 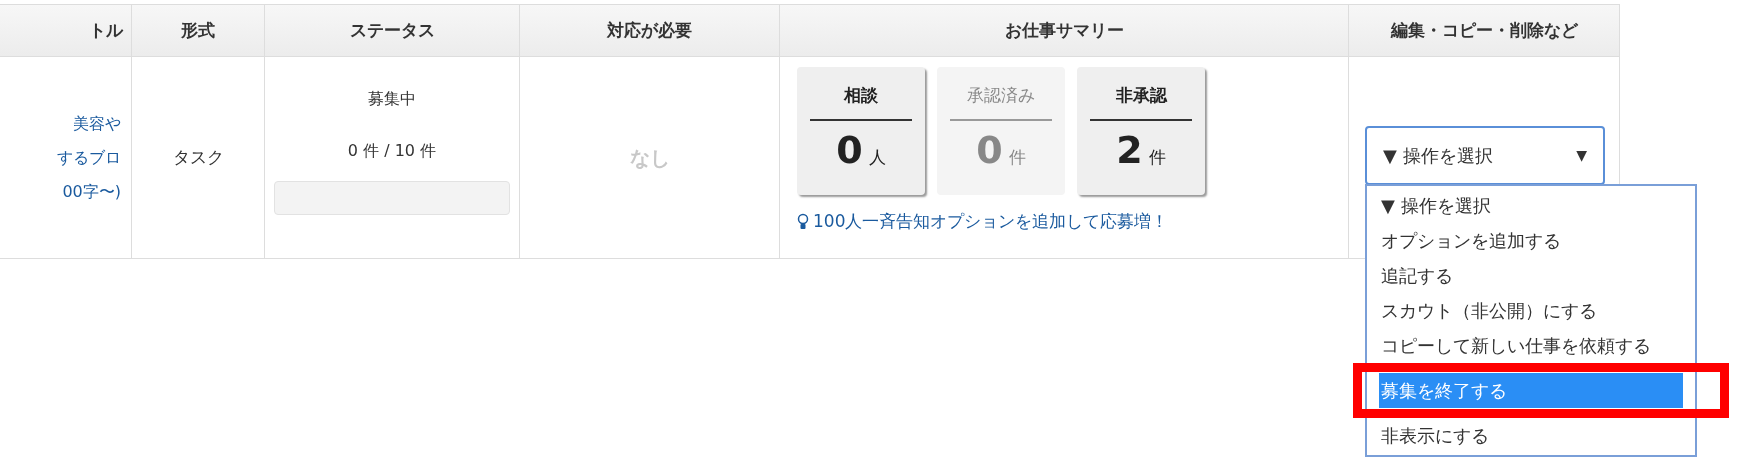 What do you see at coordinates (861, 95) in the screenshot?
I see `card-label: 相談` at bounding box center [861, 95].